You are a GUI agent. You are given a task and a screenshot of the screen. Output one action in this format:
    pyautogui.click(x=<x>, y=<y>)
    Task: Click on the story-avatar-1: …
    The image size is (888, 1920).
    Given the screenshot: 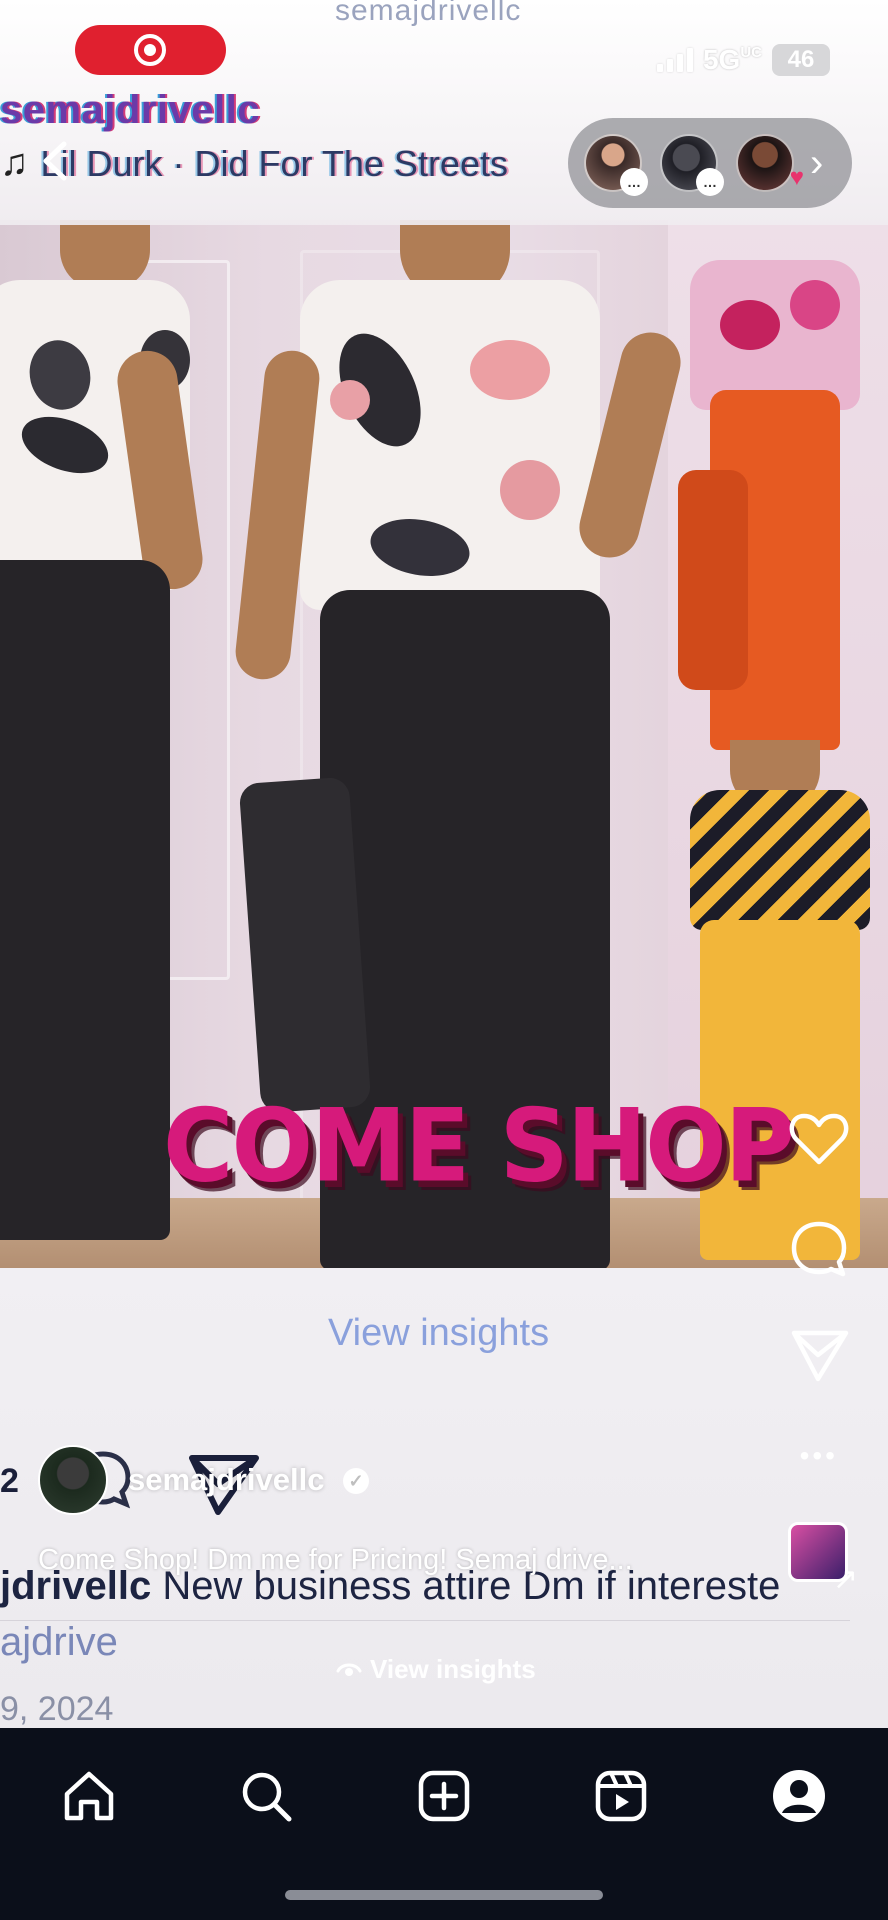 What is the action you would take?
    pyautogui.click(x=616, y=165)
    